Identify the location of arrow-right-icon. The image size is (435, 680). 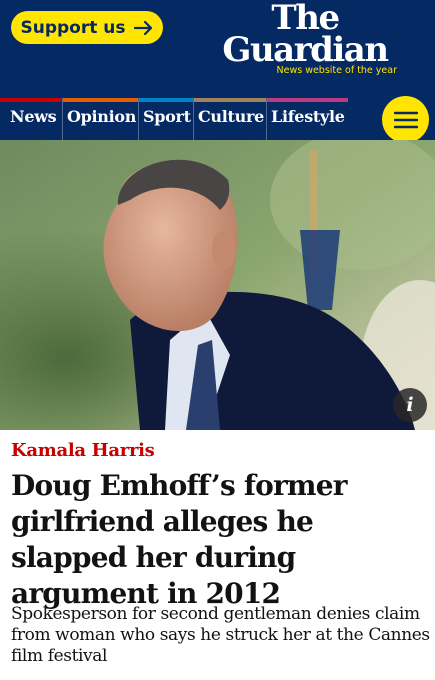
(142, 27).